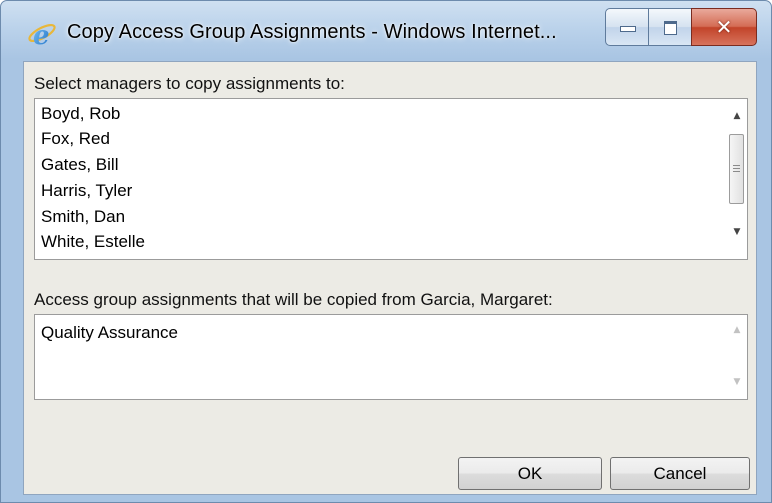 The height and width of the screenshot is (503, 772). I want to click on list-item: Boyd, Rob, so click(80, 114).